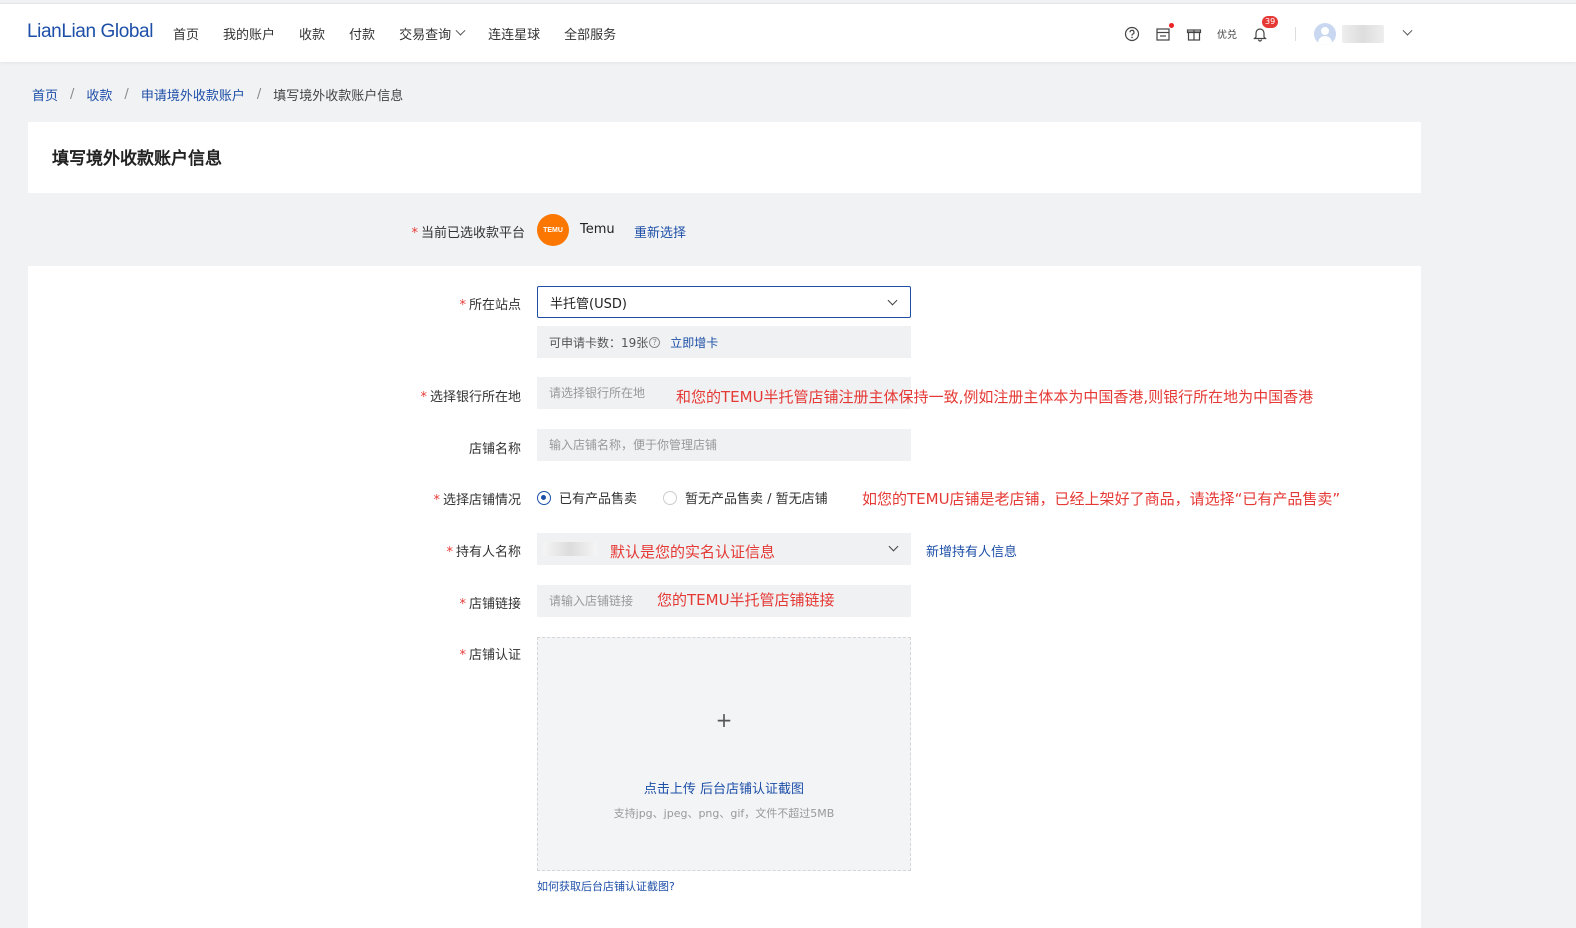 Image resolution: width=1576 pixels, height=928 pixels. What do you see at coordinates (599, 342) in the screenshot?
I see `card-quota-text: 可申请卡数：19张` at bounding box center [599, 342].